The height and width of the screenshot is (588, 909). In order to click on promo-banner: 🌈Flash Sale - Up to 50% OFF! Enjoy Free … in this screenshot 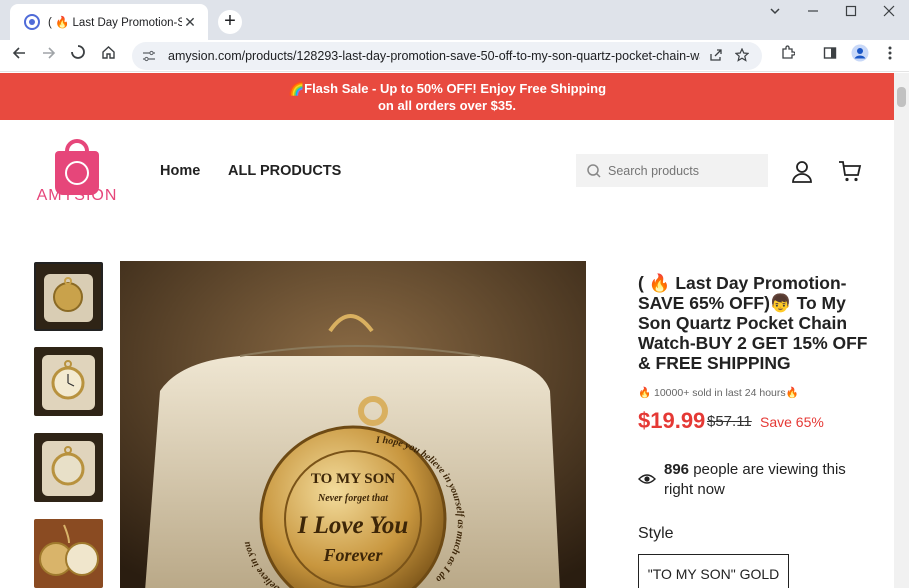, I will do `click(447, 96)`.